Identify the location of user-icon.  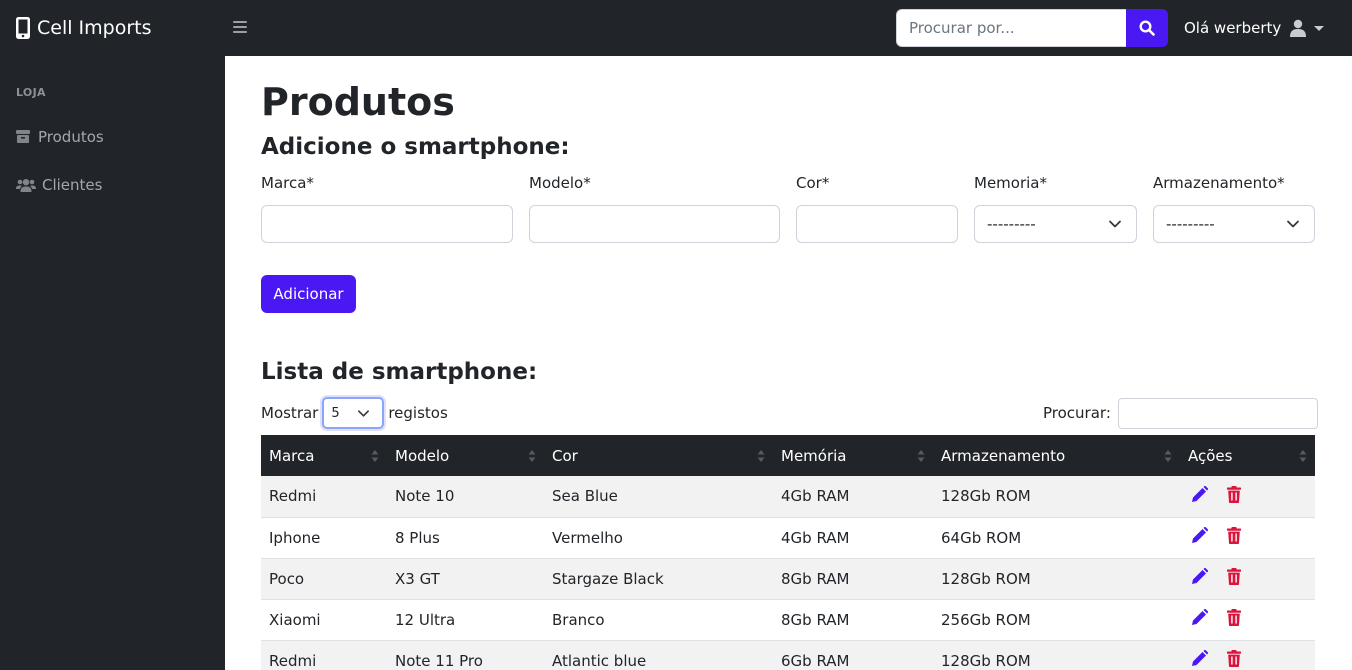
(1298, 28).